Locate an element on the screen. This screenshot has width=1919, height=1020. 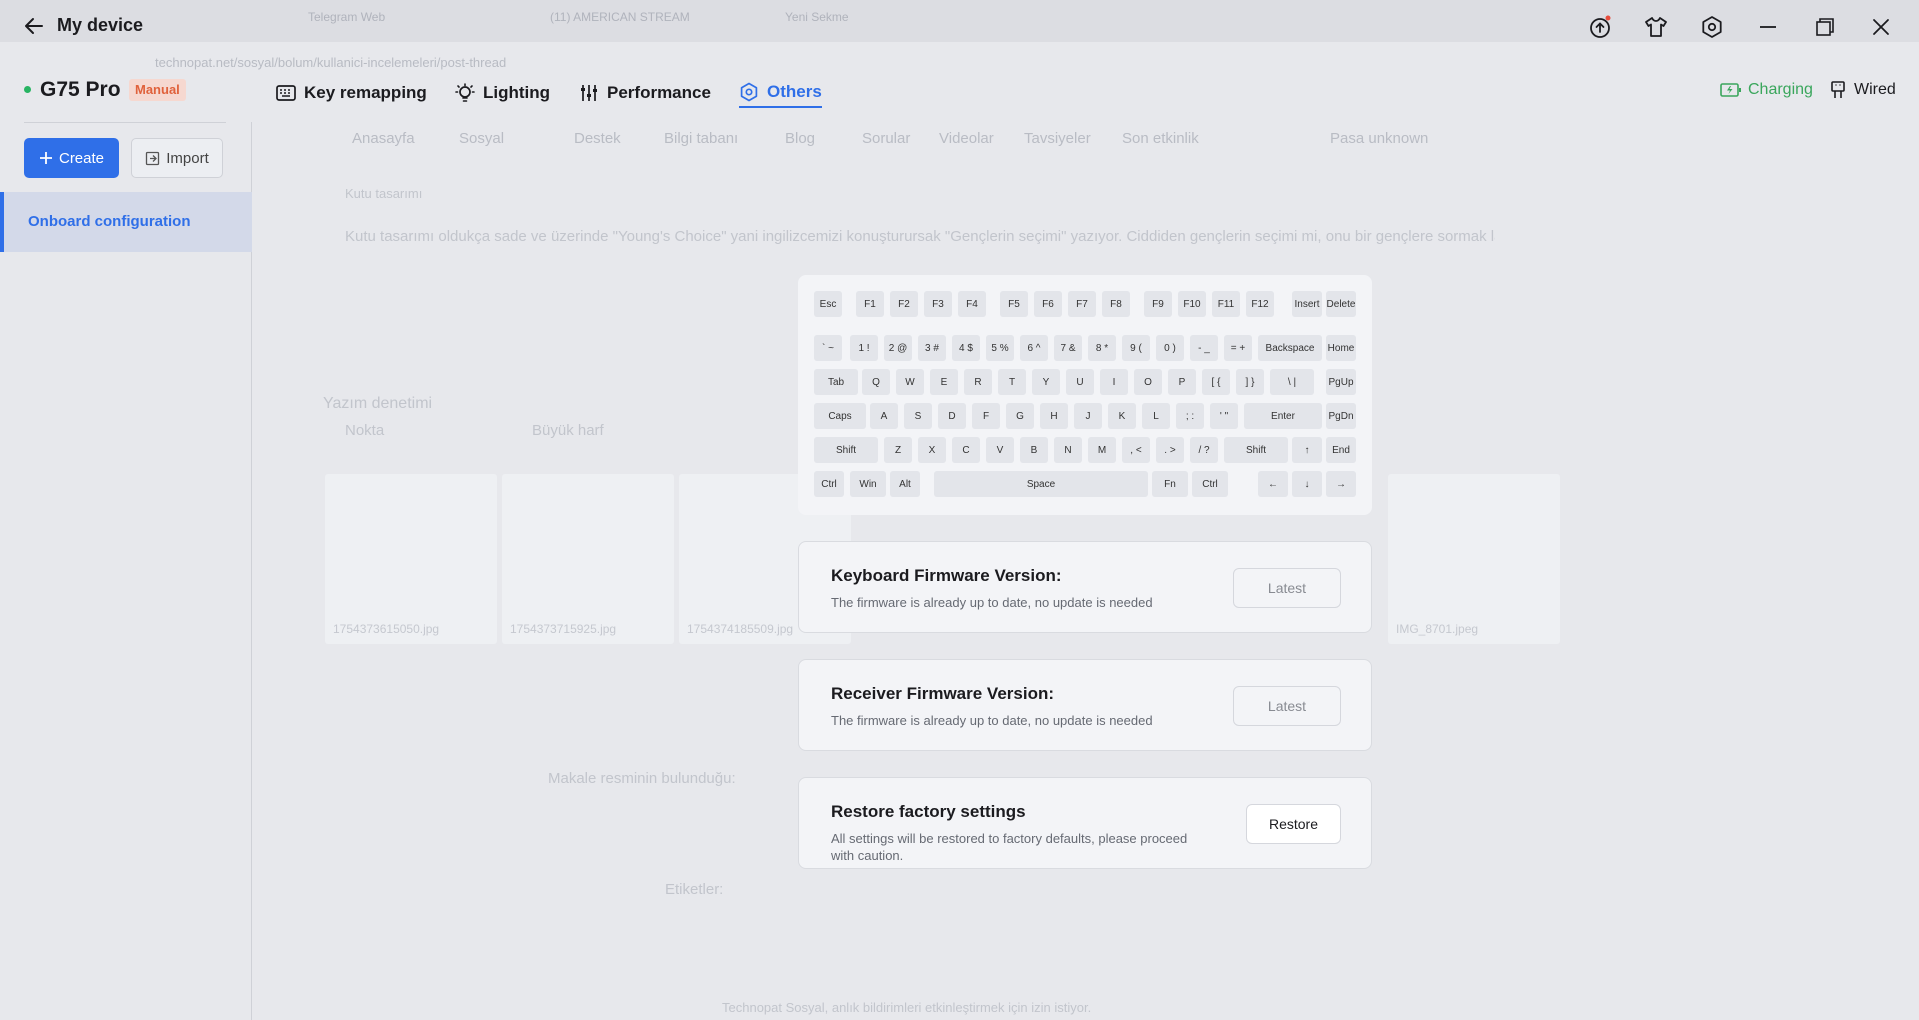
theme-button is located at coordinates (1656, 27).